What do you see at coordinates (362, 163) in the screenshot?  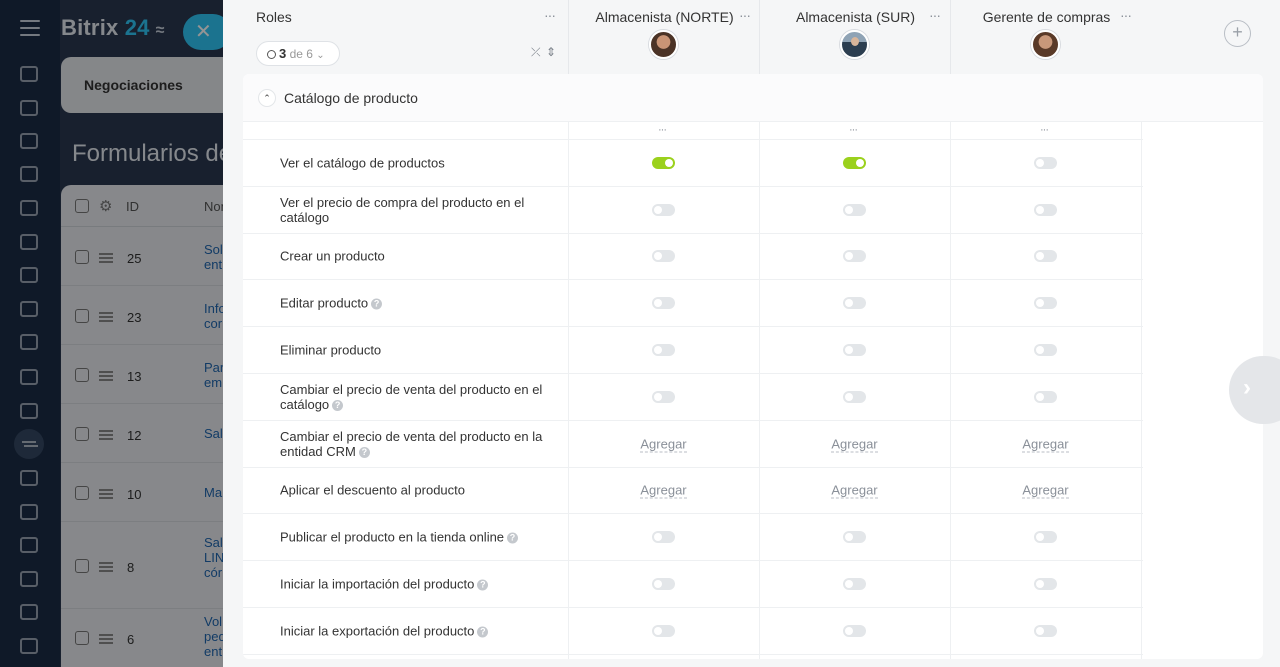 I see `permission-label-text: Ver el catálogo de productos` at bounding box center [362, 163].